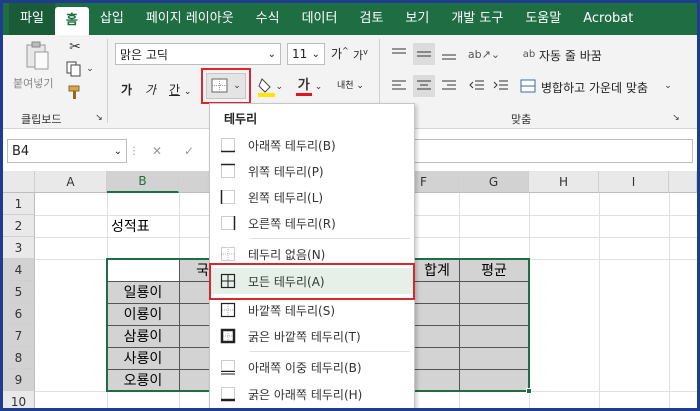 The image size is (700, 411). What do you see at coordinates (399, 54) in the screenshot?
I see `align-top-icon` at bounding box center [399, 54].